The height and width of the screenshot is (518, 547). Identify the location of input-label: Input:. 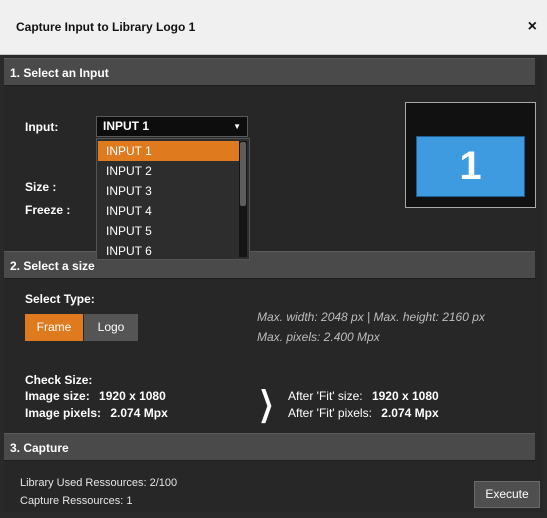
(42, 127).